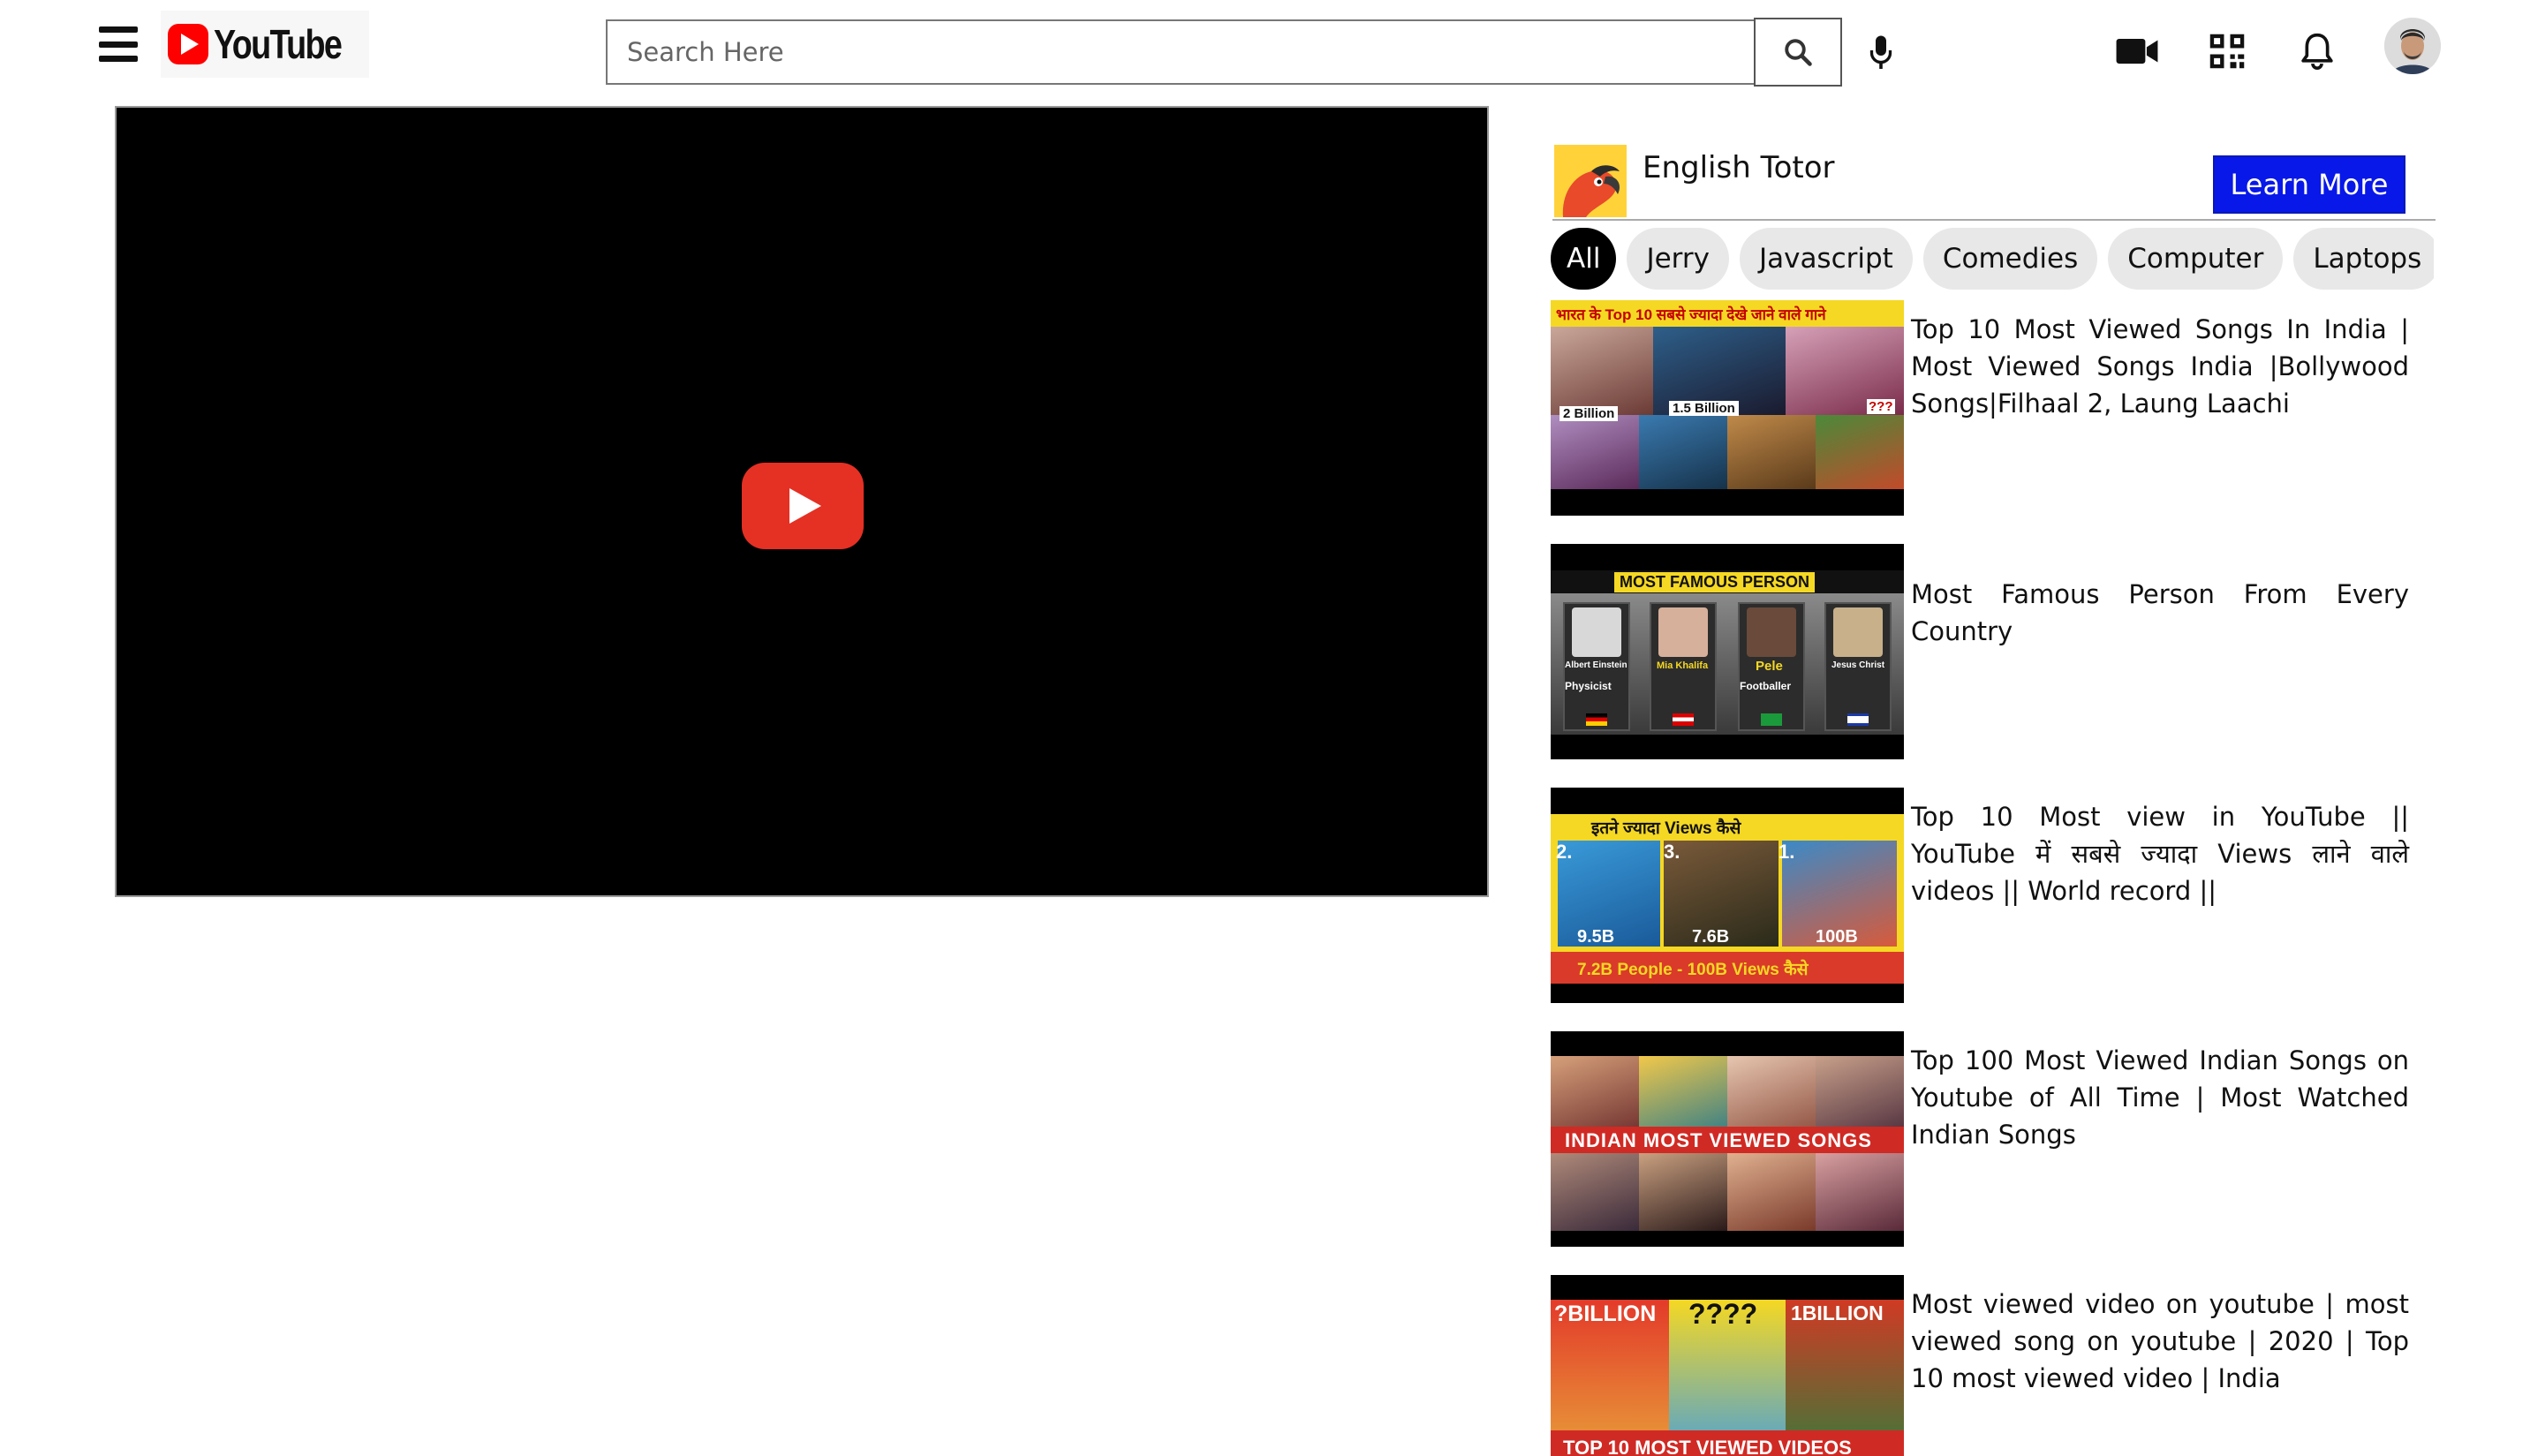 Image resolution: width=2530 pixels, height=1456 pixels. I want to click on video-thumbnail: INDIAN MOST VIEWED SONGS, so click(1727, 1139).